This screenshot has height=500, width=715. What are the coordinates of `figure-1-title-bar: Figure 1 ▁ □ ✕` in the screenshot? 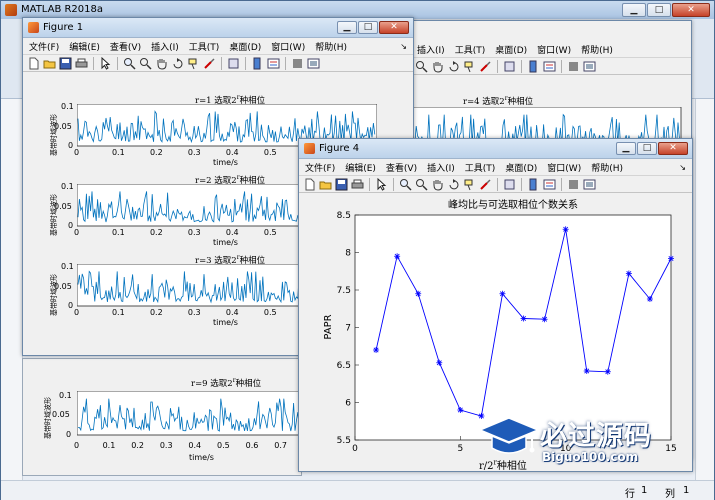 It's located at (218, 28).